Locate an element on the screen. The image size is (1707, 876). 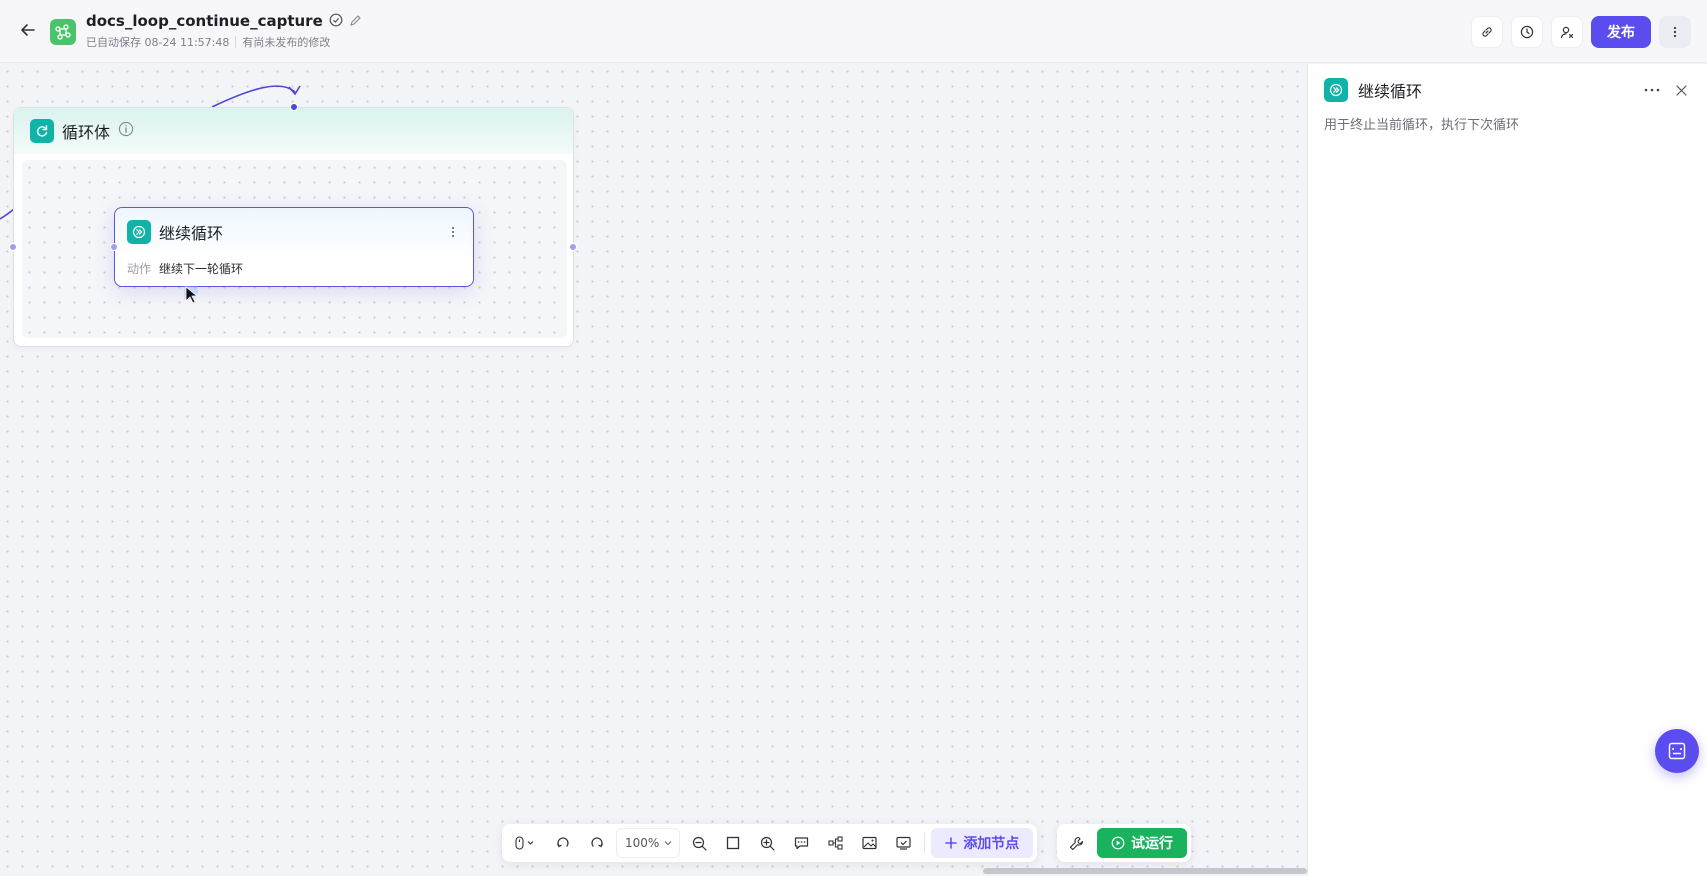
comment-icon is located at coordinates (801, 843).